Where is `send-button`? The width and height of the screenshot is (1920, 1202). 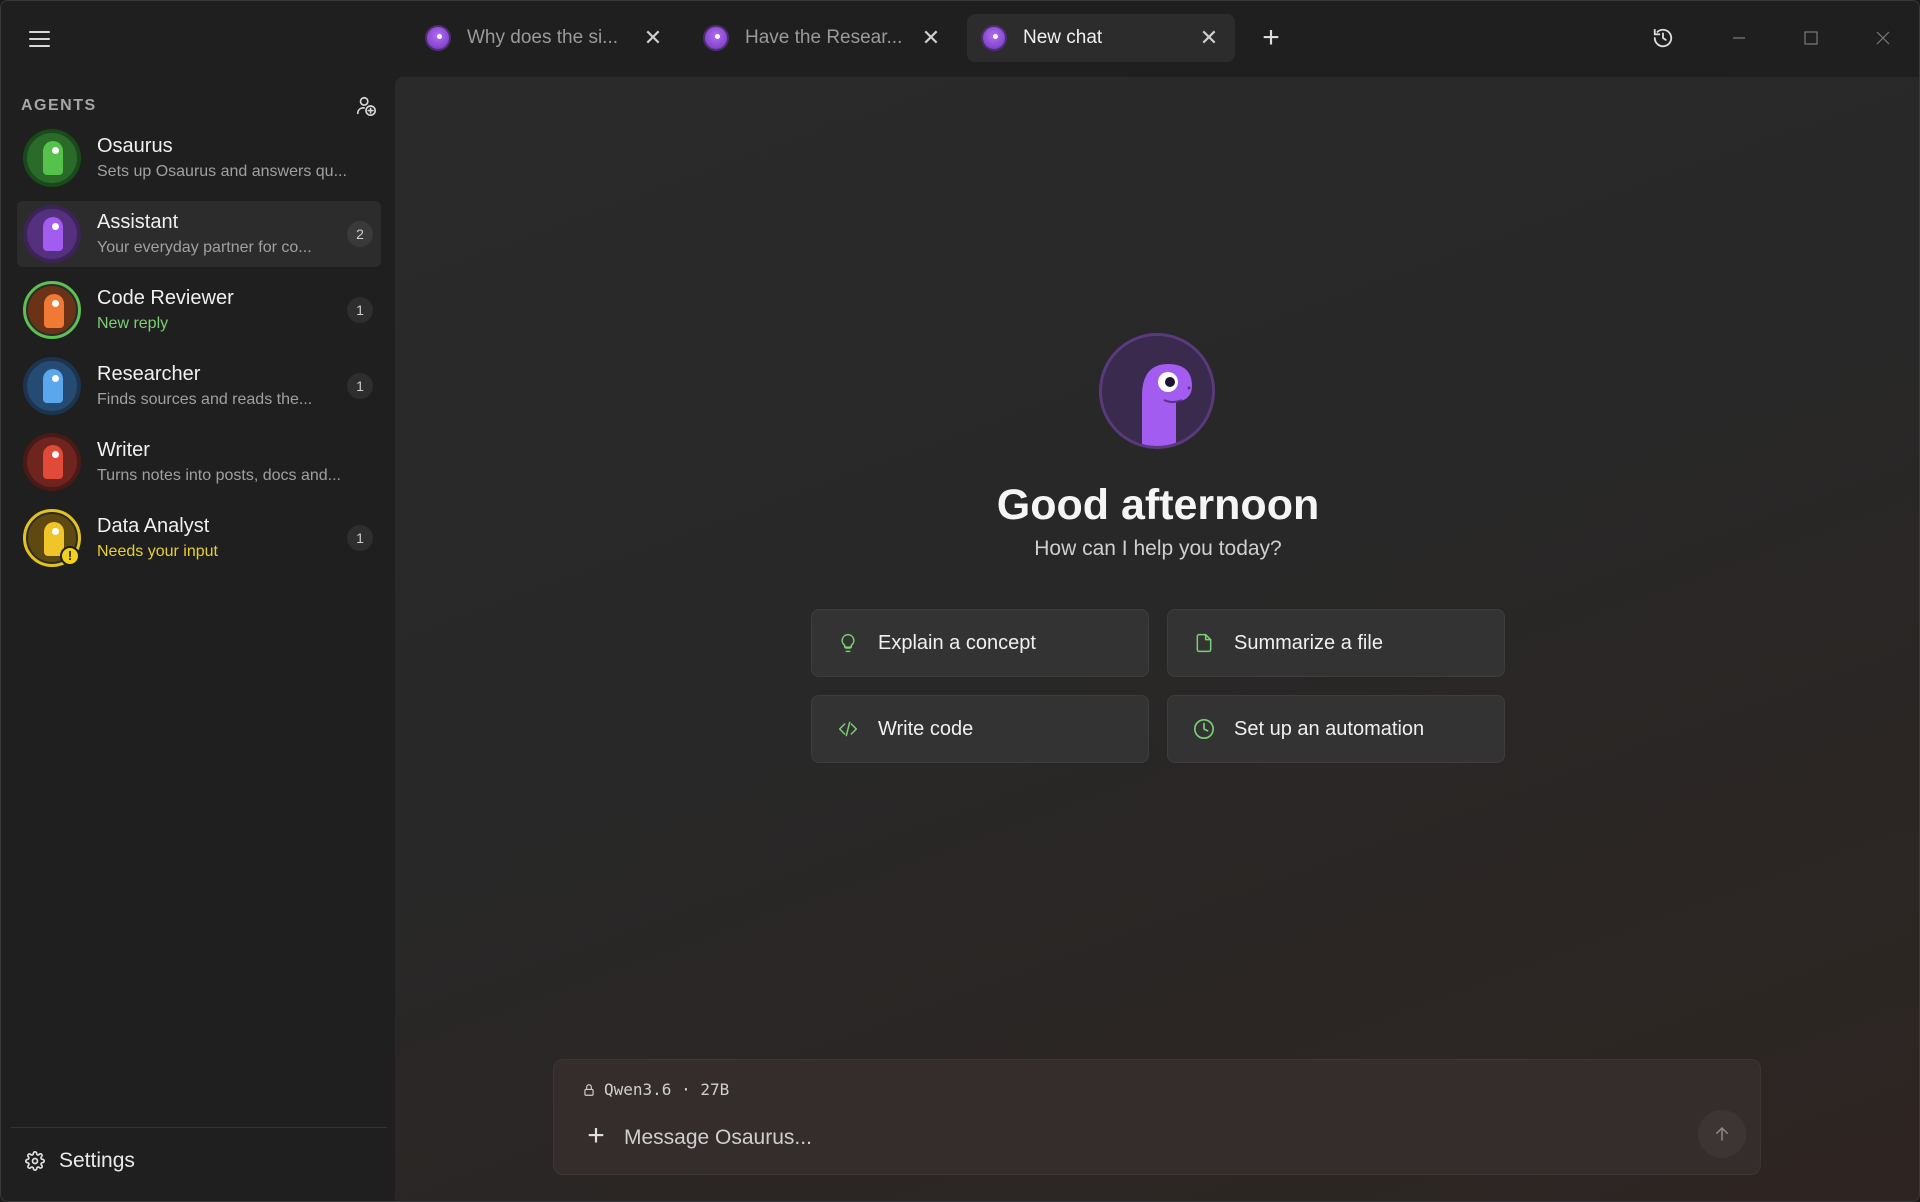 send-button is located at coordinates (1722, 1134).